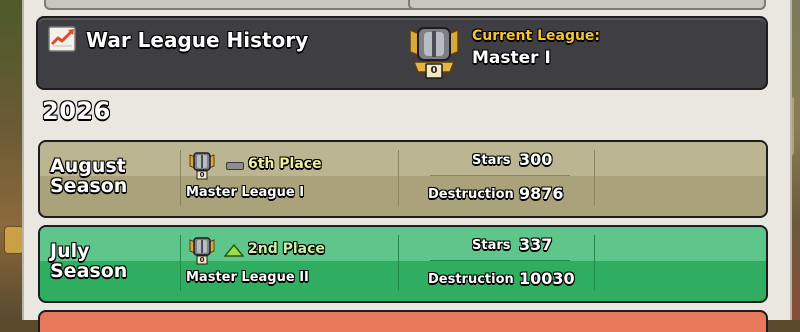  Describe the element at coordinates (235, 166) in the screenshot. I see `no-change-icon` at that location.